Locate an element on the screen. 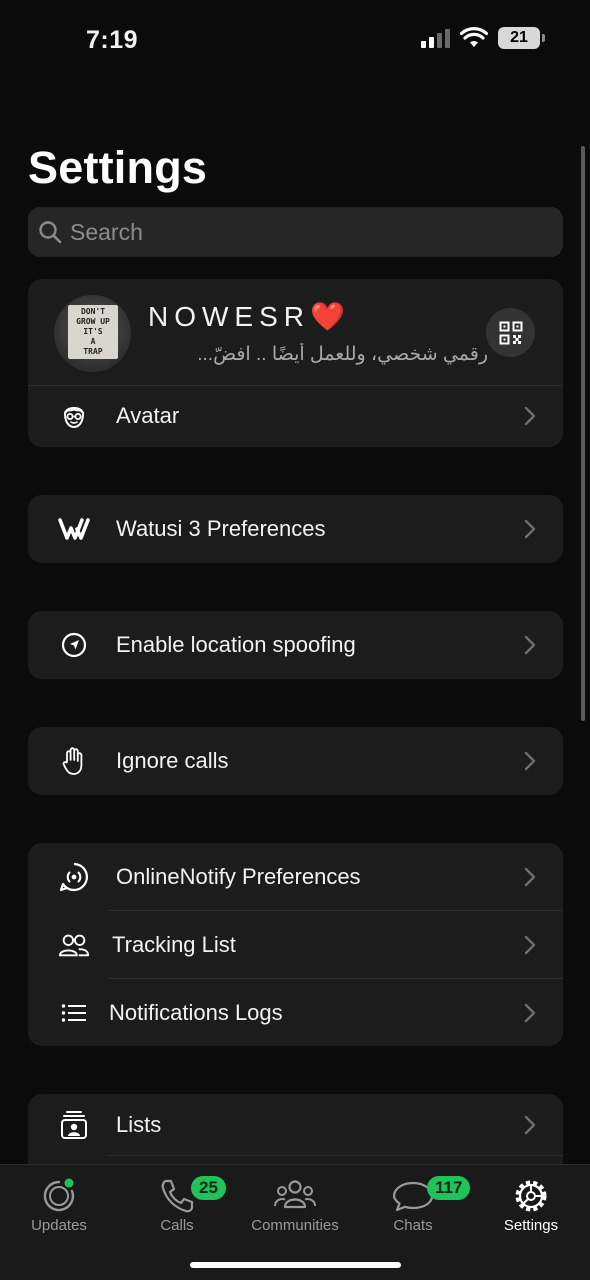  communities-icon is located at coordinates (295, 1194).